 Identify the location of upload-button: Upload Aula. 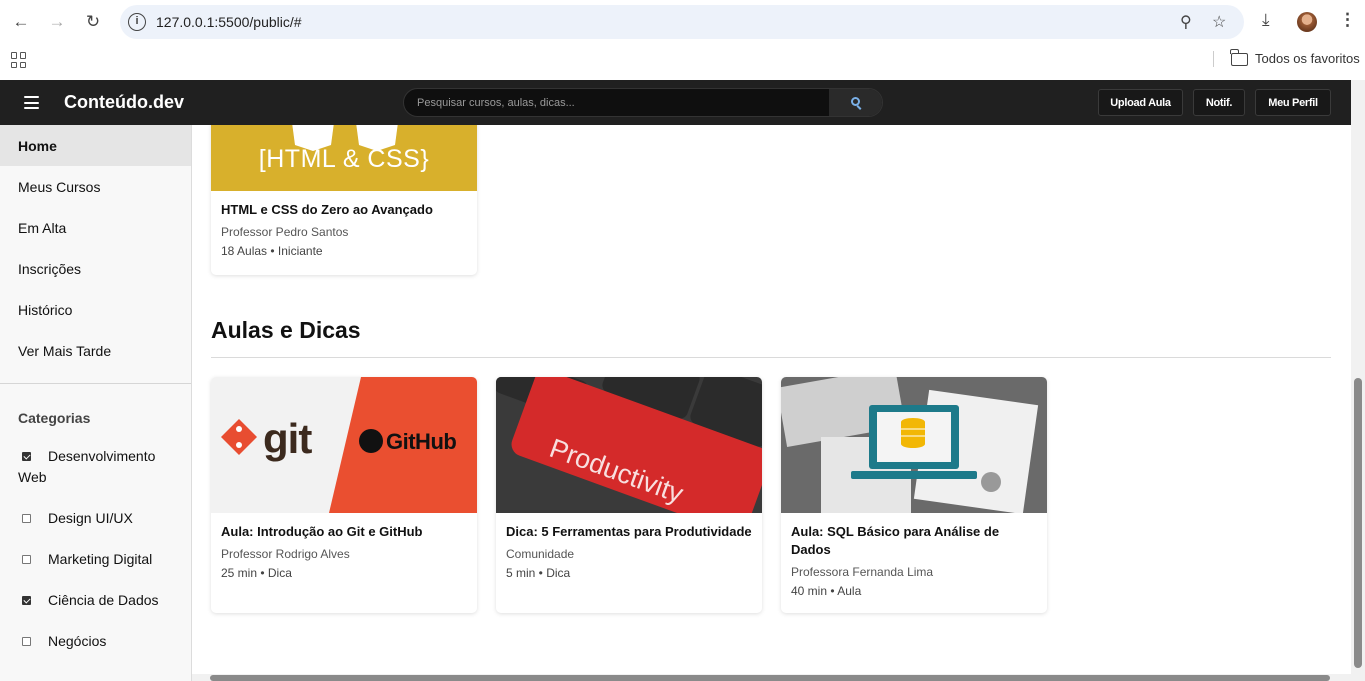
(1140, 102).